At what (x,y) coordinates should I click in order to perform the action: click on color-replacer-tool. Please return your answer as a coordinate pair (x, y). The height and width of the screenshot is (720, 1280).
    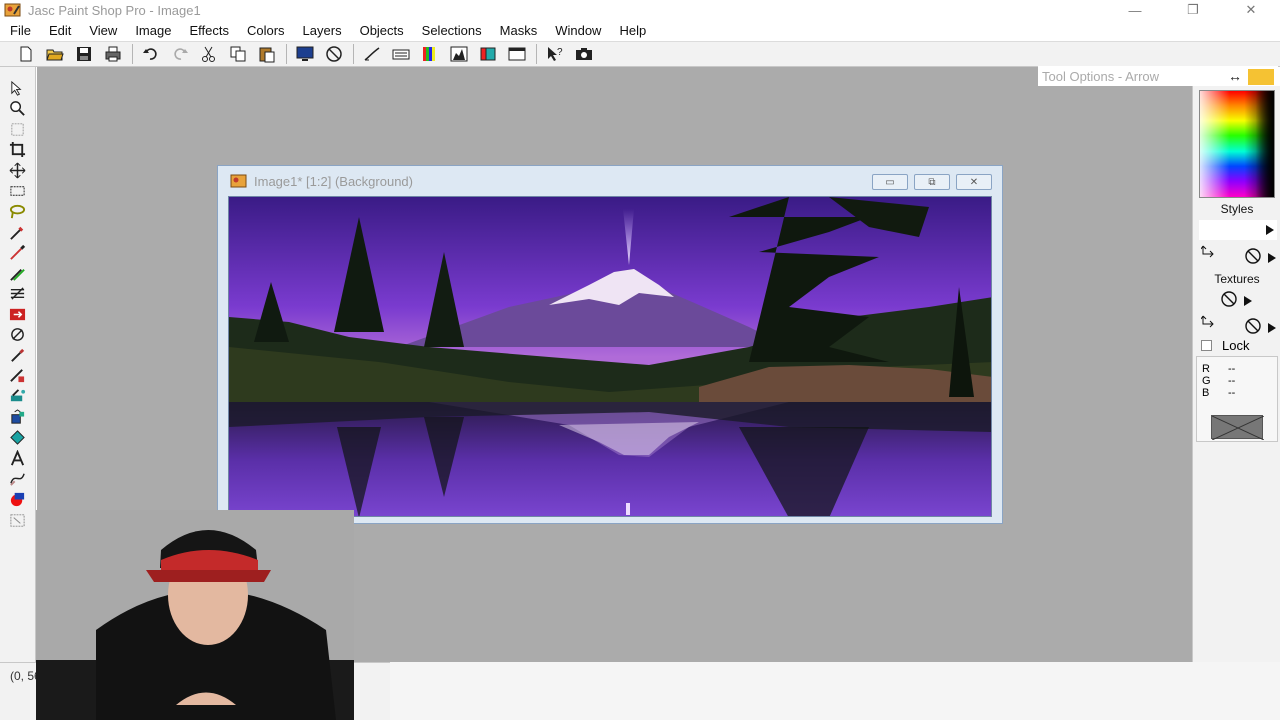
    Looking at the image, I should click on (17, 293).